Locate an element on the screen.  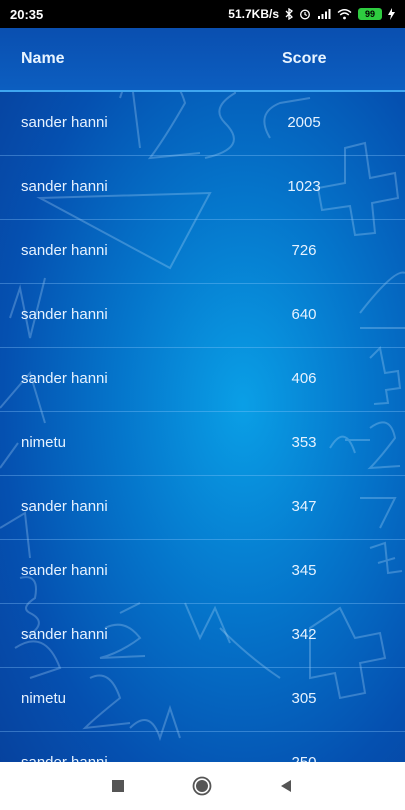
navigation-bar is located at coordinates (202, 786).